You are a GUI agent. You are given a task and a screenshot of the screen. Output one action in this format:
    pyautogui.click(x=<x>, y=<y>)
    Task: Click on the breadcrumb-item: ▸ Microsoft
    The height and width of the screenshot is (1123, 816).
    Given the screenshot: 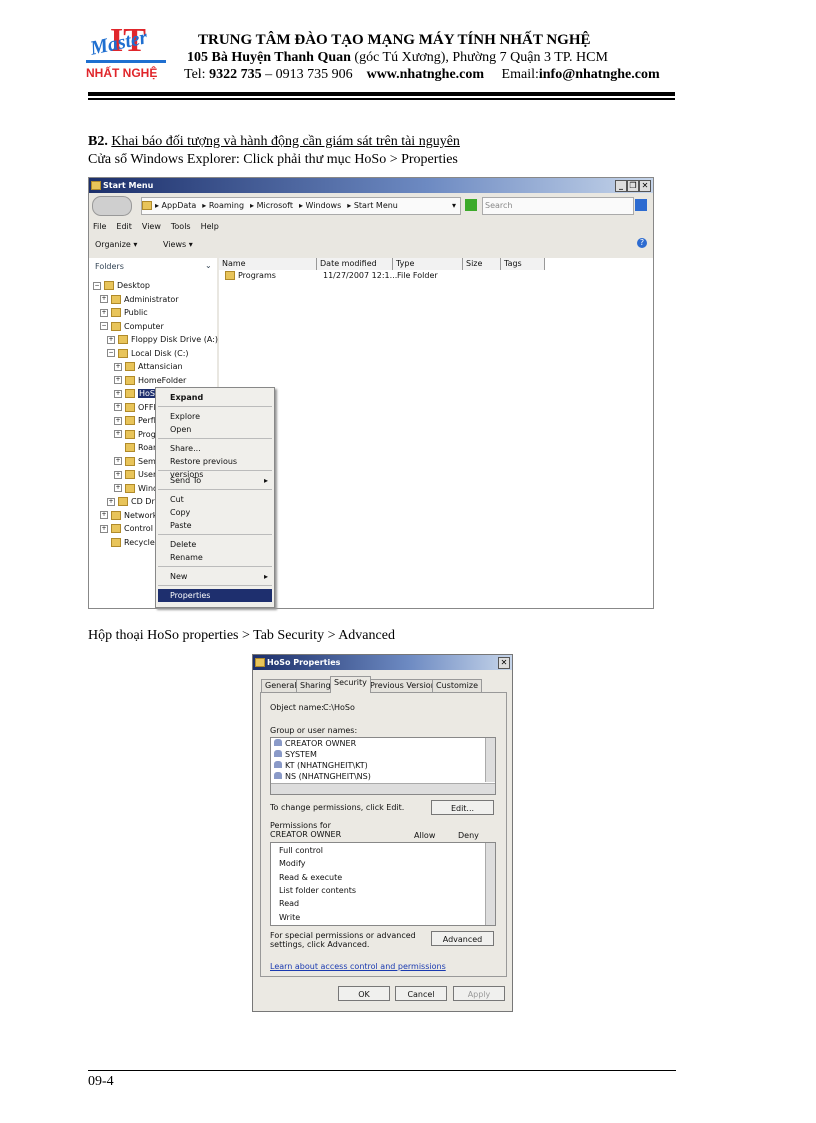 What is the action you would take?
    pyautogui.click(x=271, y=205)
    